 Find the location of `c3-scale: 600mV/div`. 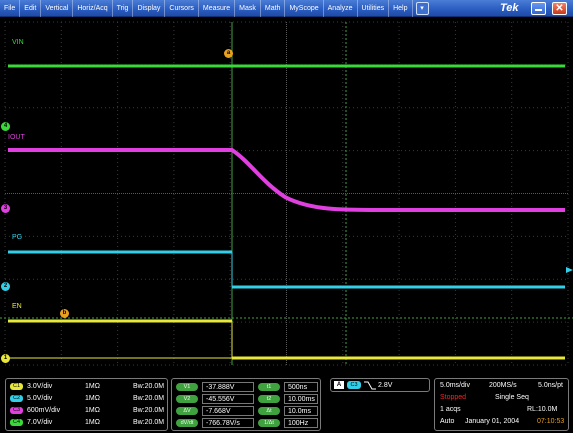

c3-scale: 600mV/div is located at coordinates (44, 410).